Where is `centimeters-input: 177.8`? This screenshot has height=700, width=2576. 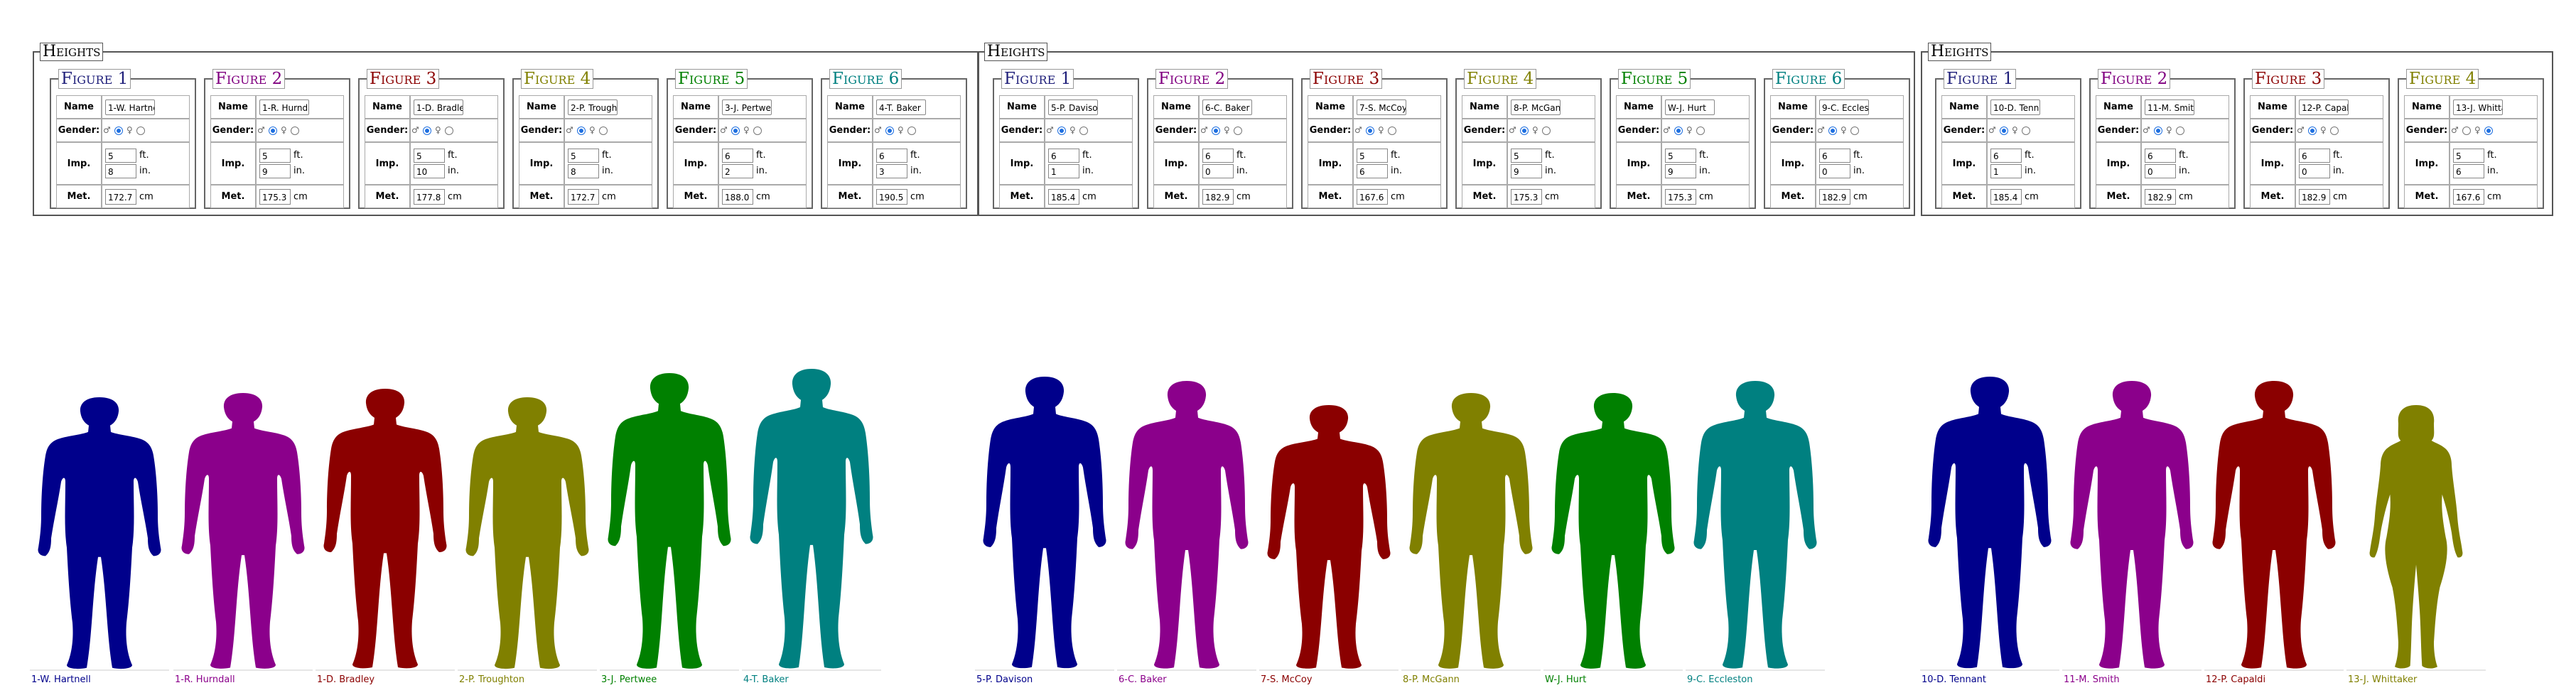
centimeters-input: 177.8 is located at coordinates (430, 196).